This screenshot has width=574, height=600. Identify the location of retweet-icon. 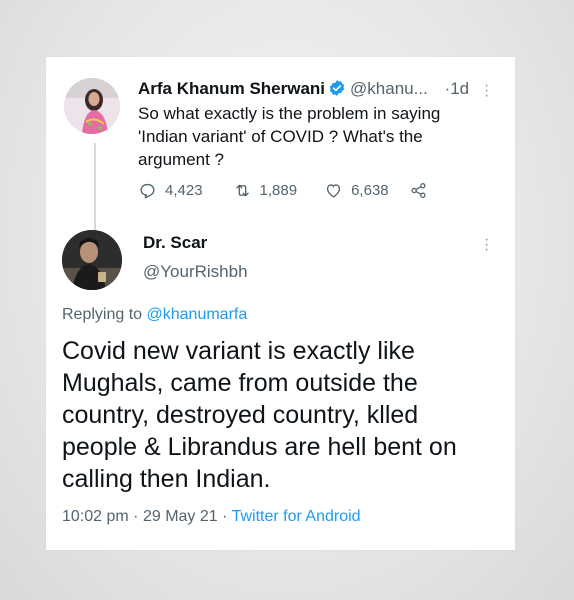
(242, 190).